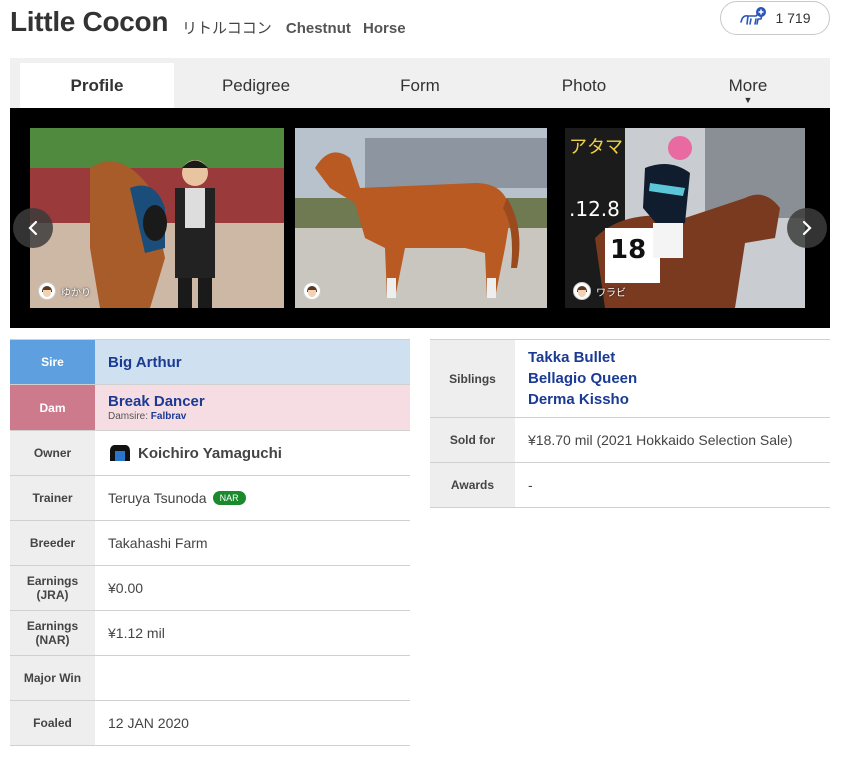 This screenshot has height=757, width=845. I want to click on horse-name: Little Cocon, so click(89, 21).